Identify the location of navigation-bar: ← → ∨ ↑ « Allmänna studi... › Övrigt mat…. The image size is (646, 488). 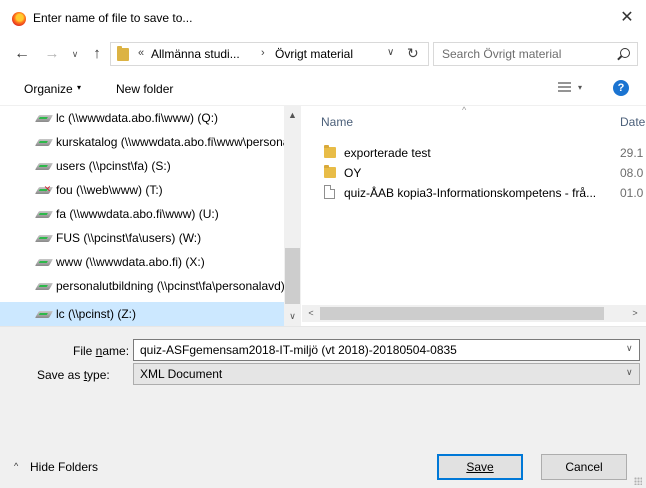
(323, 54).